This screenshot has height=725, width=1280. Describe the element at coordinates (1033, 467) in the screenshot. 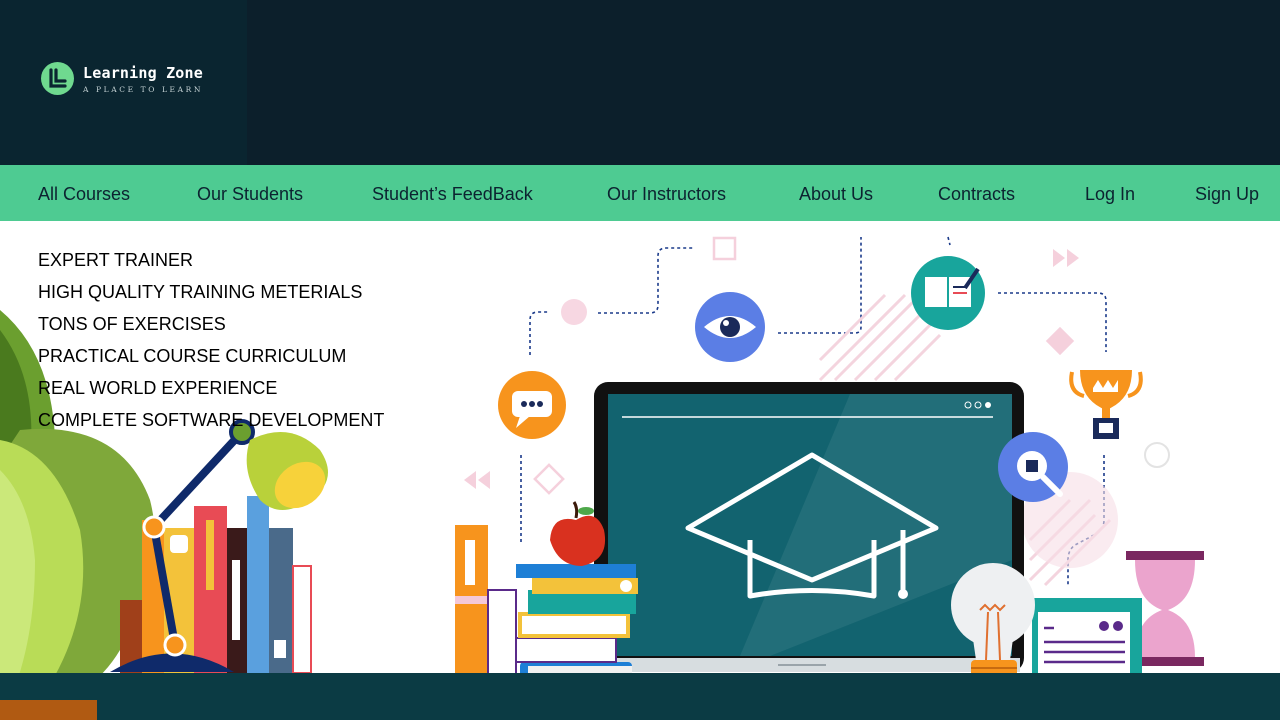

I see `search-icon` at that location.